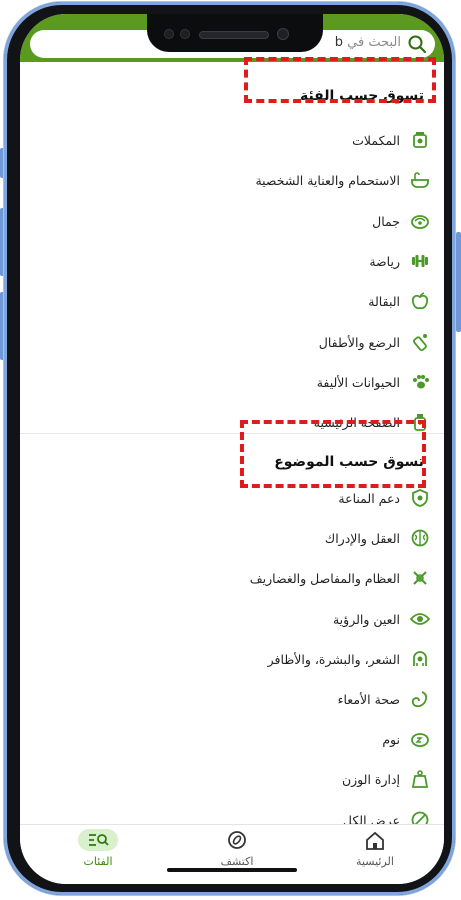 This screenshot has height=900, width=461. I want to click on topic-item-brain: العقل والإدراك, so click(377, 538).